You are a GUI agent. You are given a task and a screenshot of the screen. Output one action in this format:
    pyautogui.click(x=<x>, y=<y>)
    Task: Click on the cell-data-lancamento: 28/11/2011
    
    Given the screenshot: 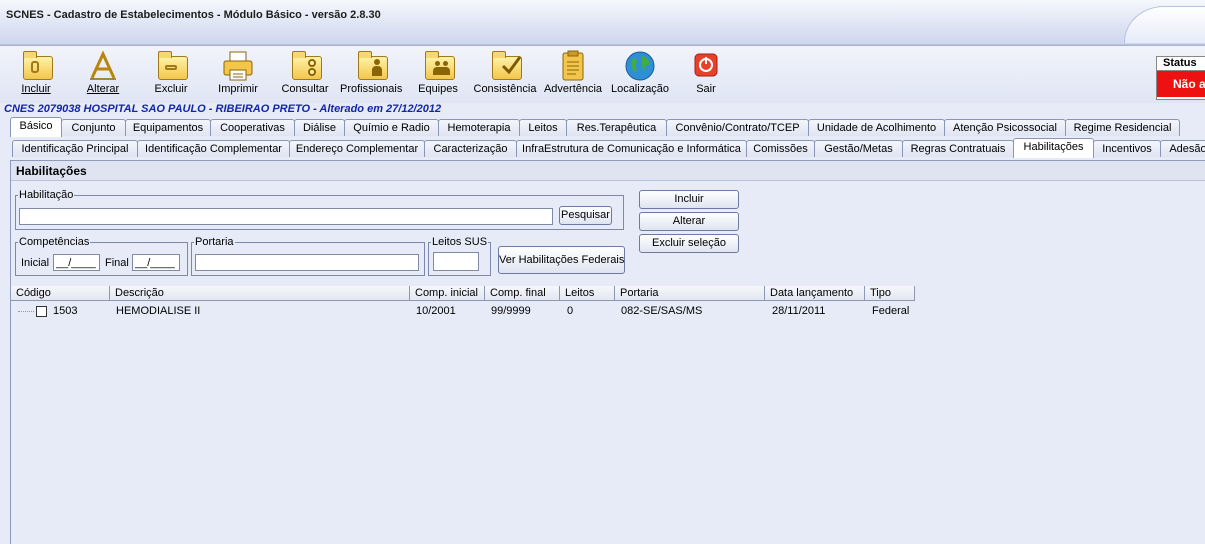 What is the action you would take?
    pyautogui.click(x=799, y=311)
    